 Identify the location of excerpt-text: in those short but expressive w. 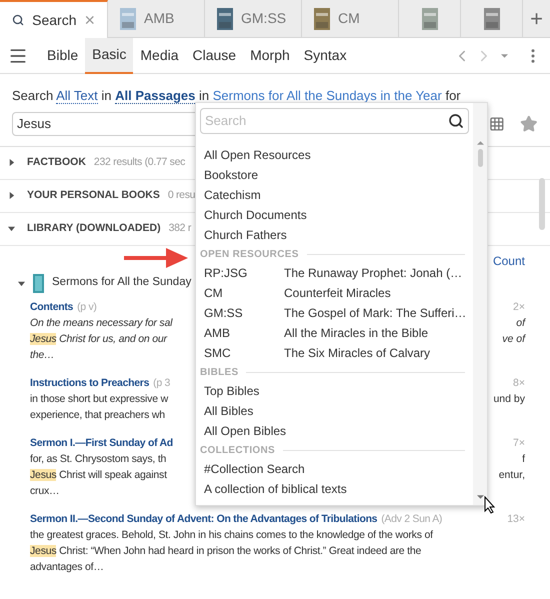
(99, 399).